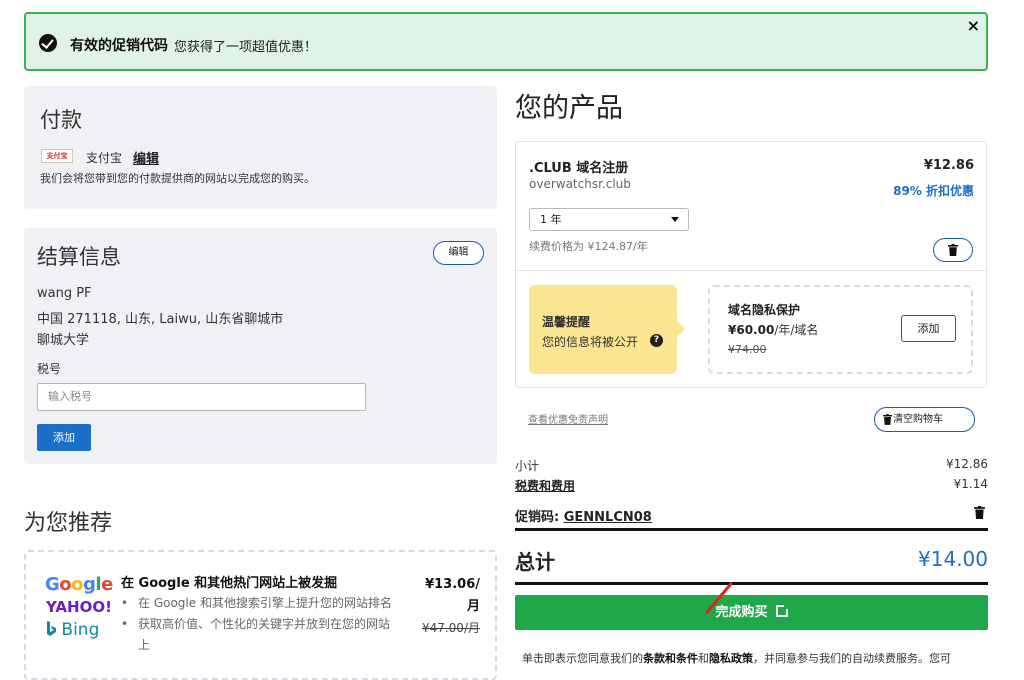  What do you see at coordinates (51, 628) in the screenshot?
I see `bing-icon` at bounding box center [51, 628].